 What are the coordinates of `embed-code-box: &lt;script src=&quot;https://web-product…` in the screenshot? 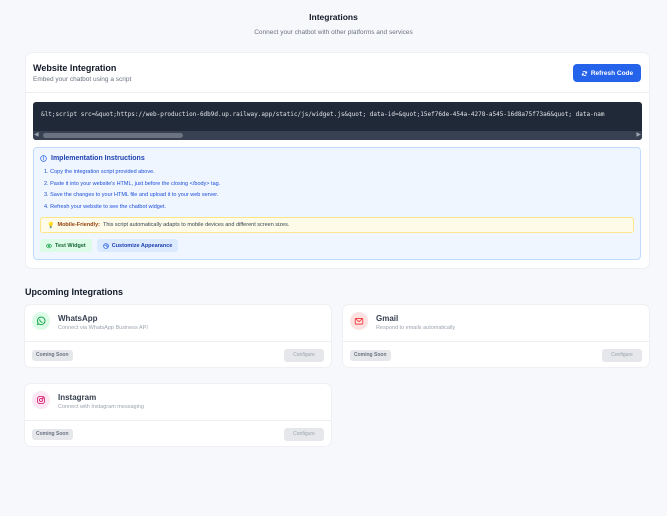 It's located at (337, 121).